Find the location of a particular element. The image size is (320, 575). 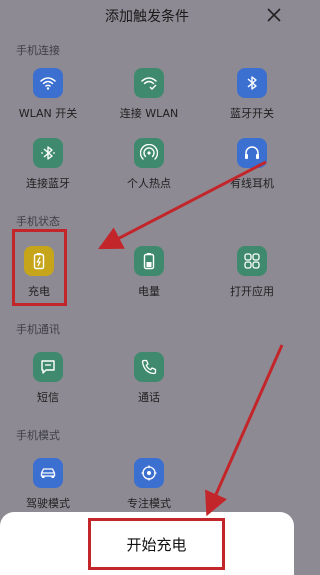

item-connect-wlan: 连接 WLAN is located at coordinates (149, 98).